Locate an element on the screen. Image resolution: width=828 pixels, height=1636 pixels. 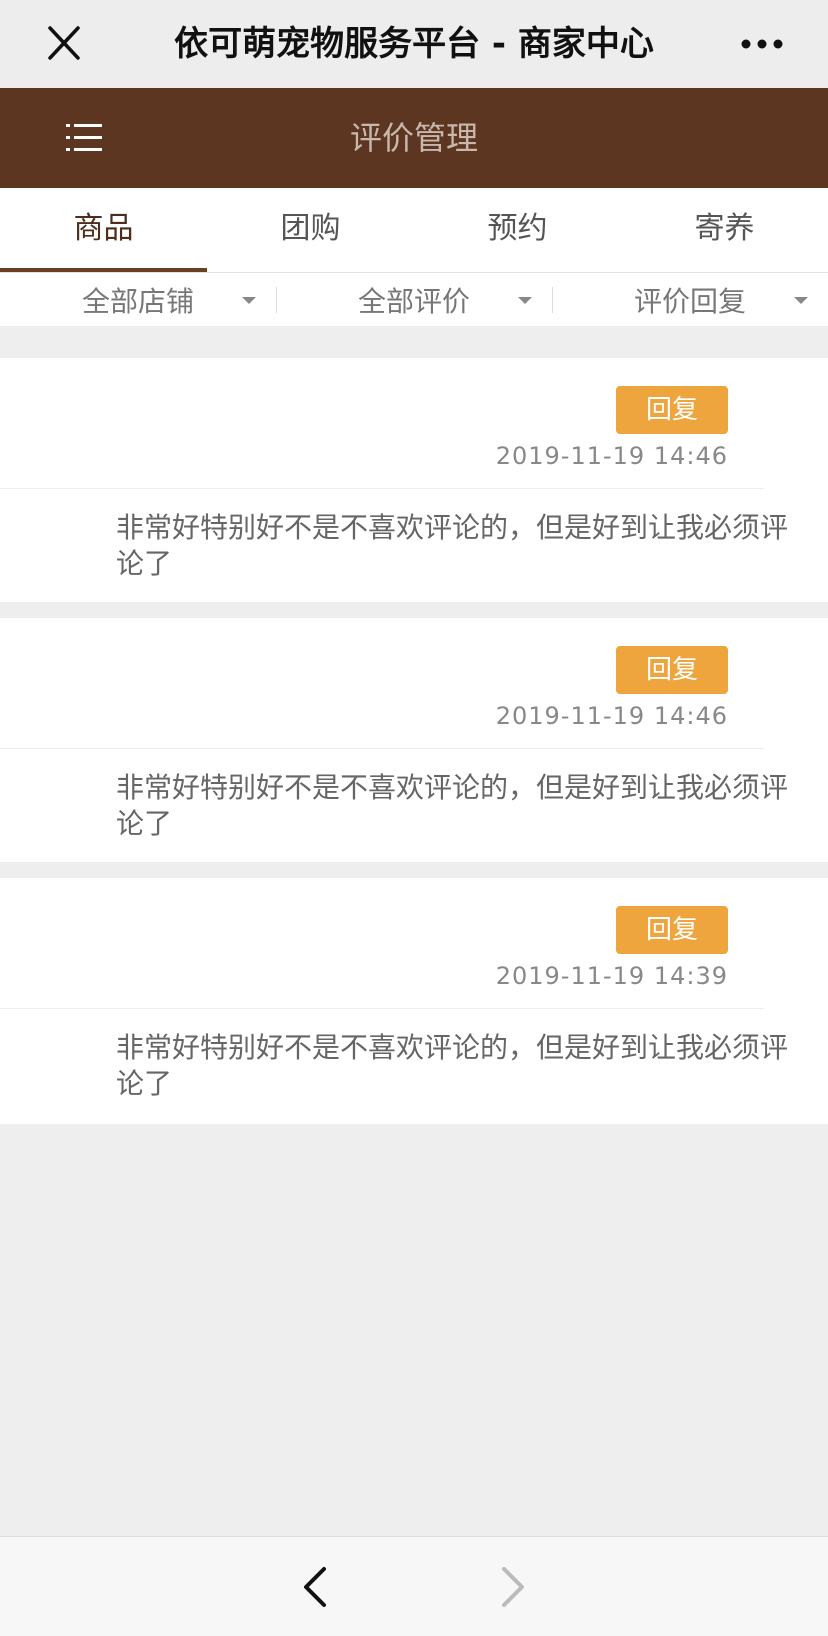
filter-reply-label: 评价回复 is located at coordinates (689, 301).